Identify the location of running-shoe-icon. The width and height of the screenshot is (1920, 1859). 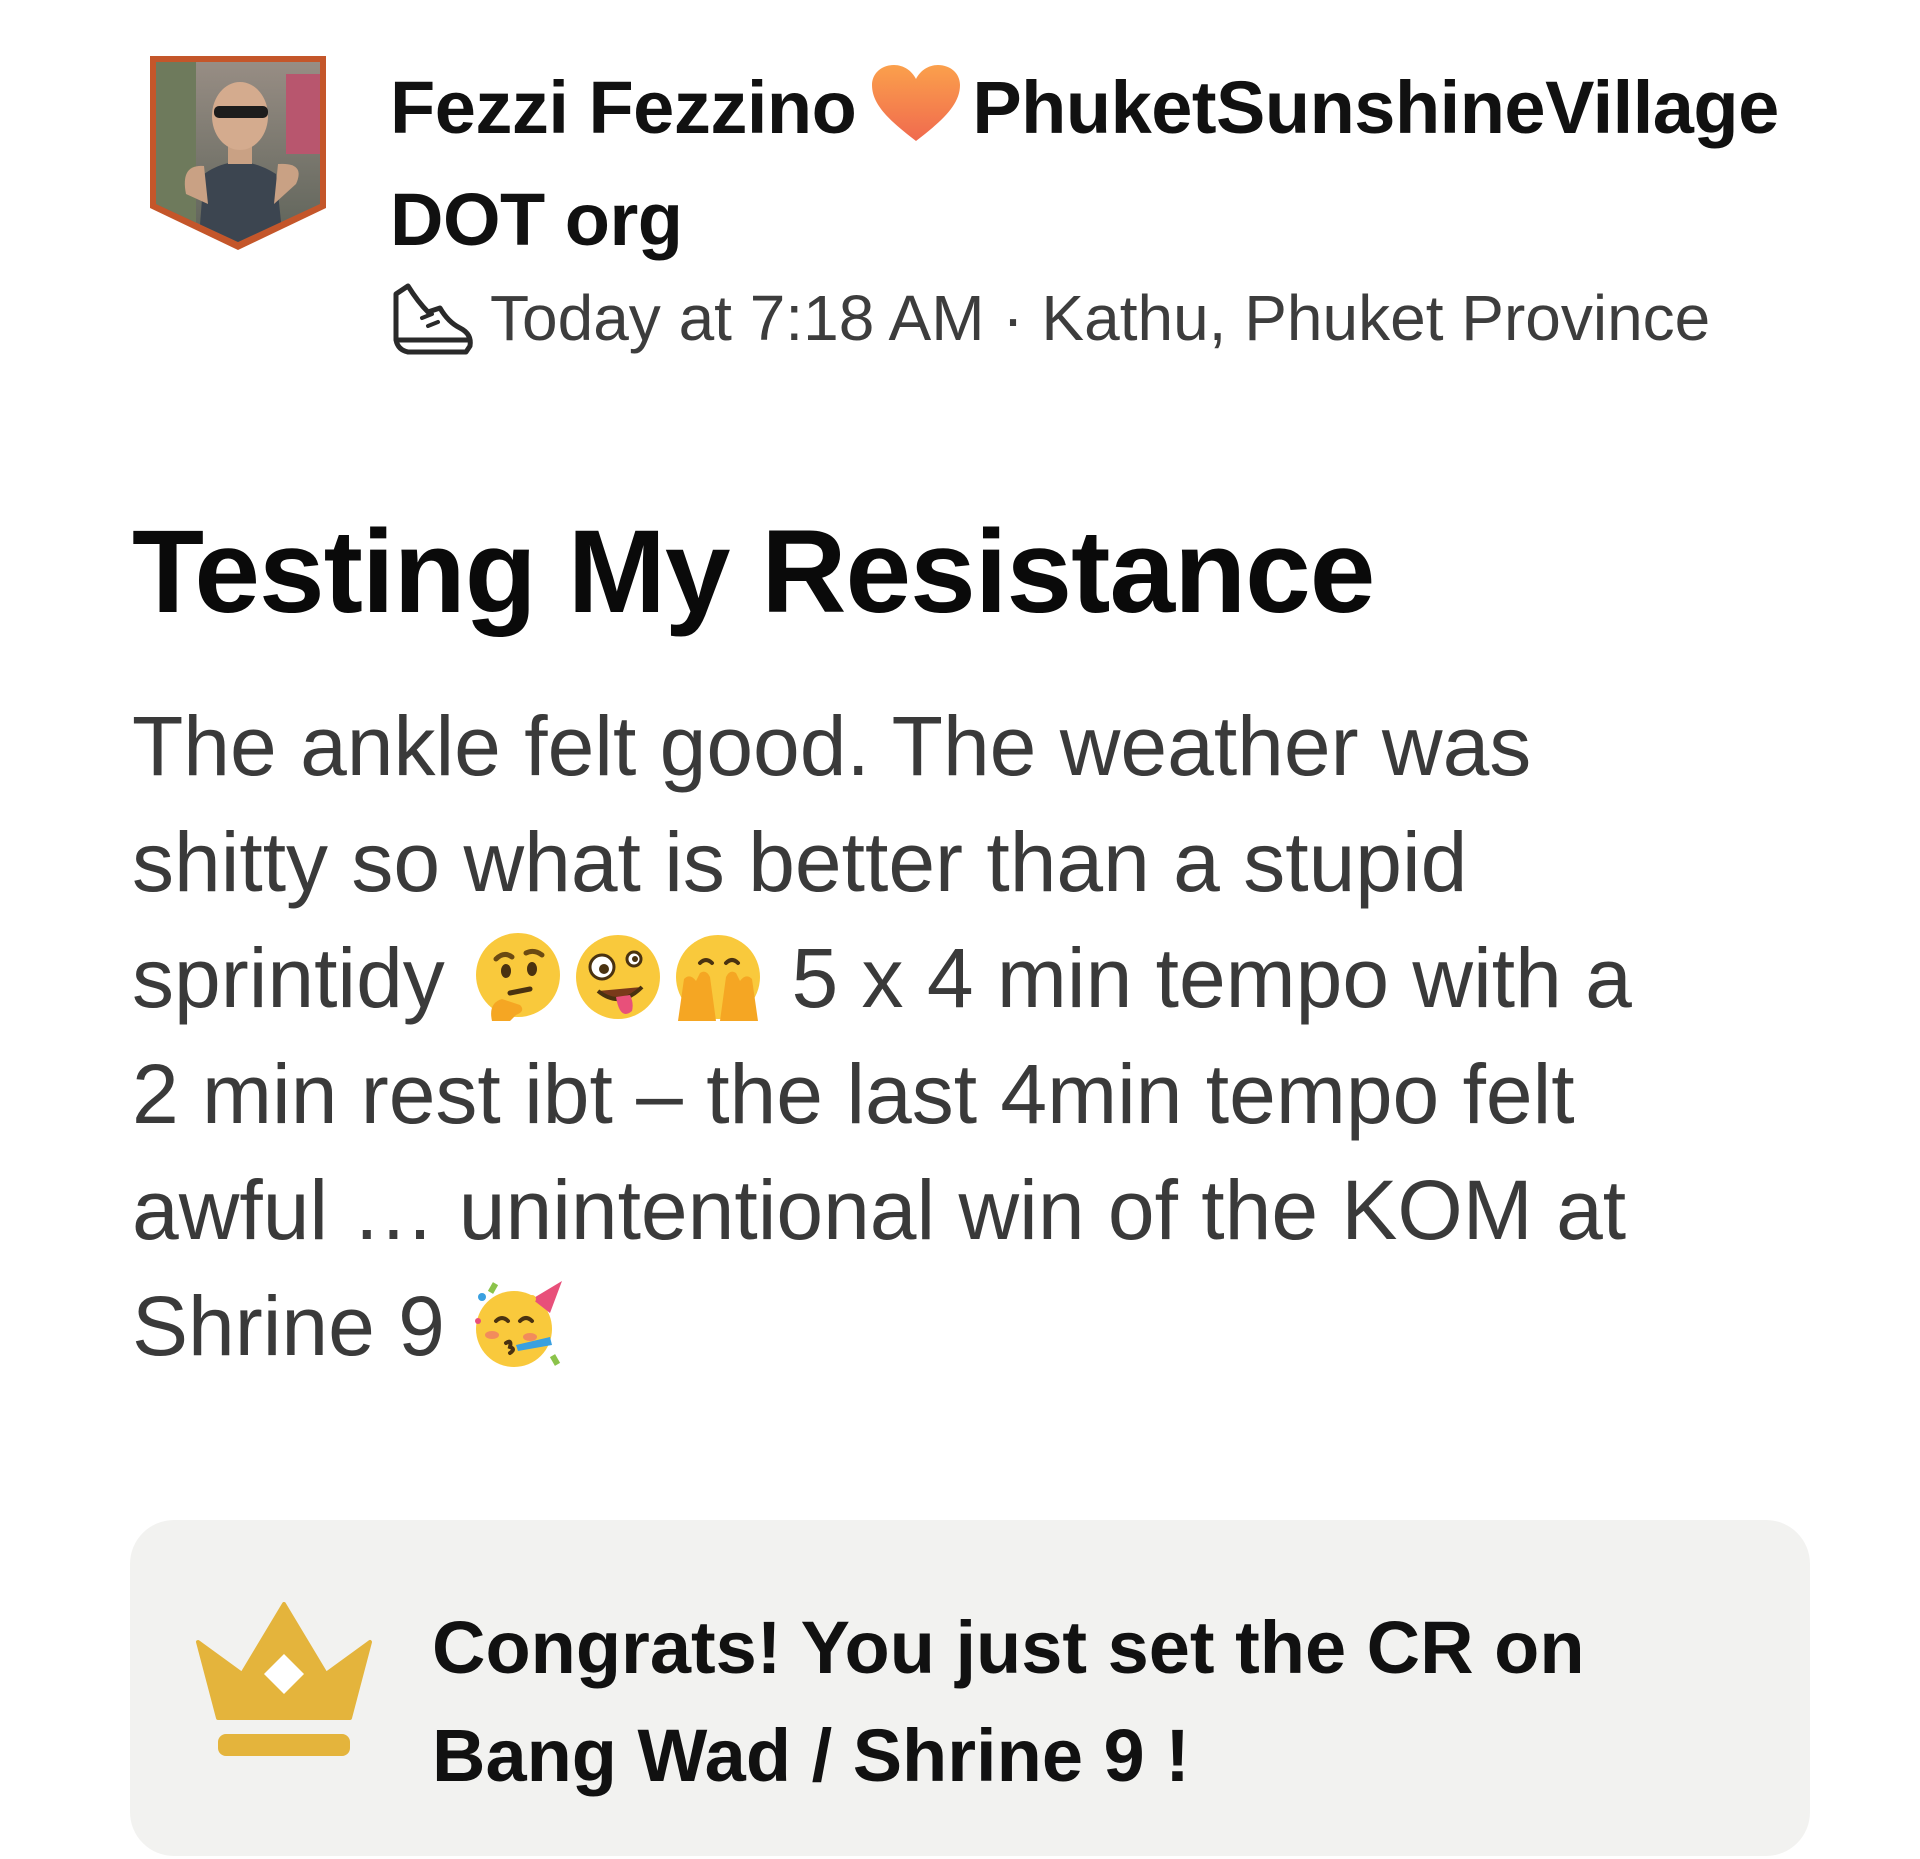
(433, 319).